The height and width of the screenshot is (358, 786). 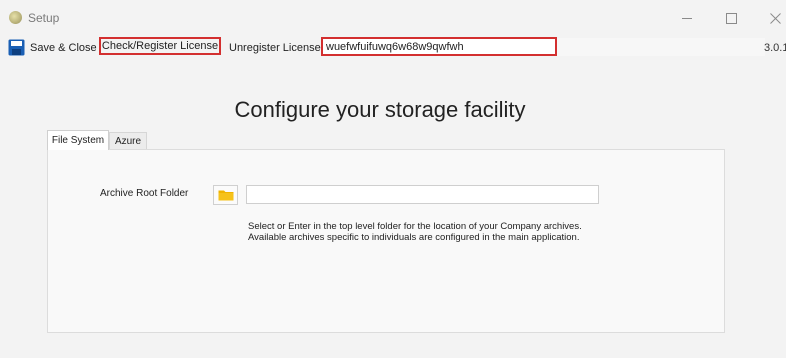 I want to click on maximize-icon, so click(x=731, y=18).